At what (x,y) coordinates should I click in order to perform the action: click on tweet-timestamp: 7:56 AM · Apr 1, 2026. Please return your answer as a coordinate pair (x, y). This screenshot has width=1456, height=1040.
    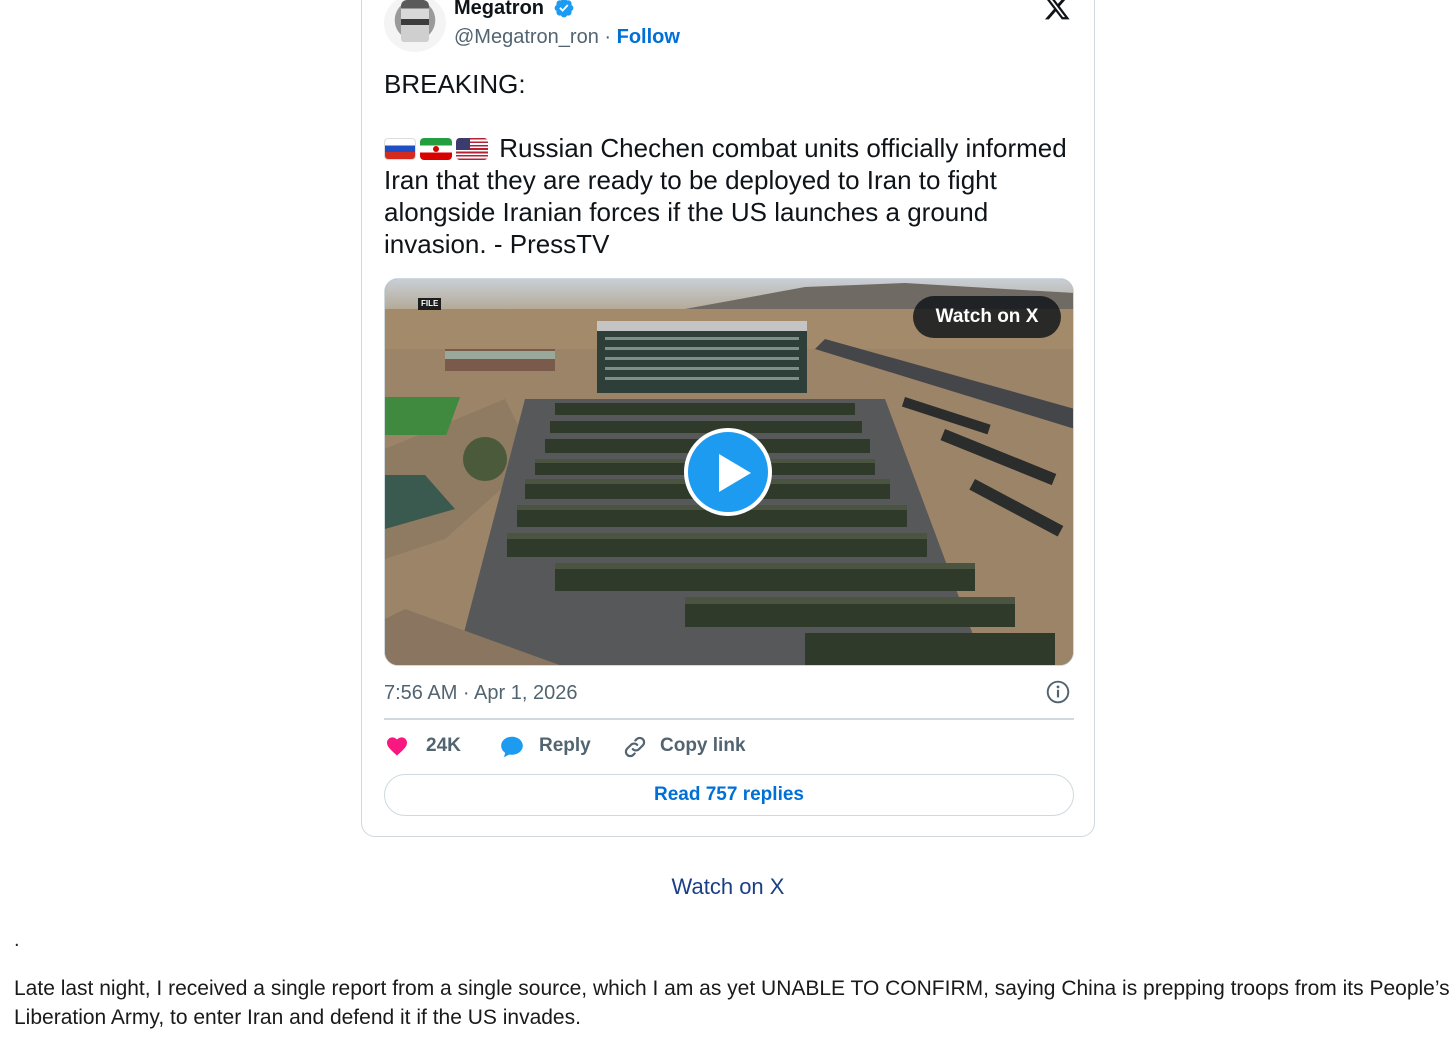
    Looking at the image, I should click on (480, 693).